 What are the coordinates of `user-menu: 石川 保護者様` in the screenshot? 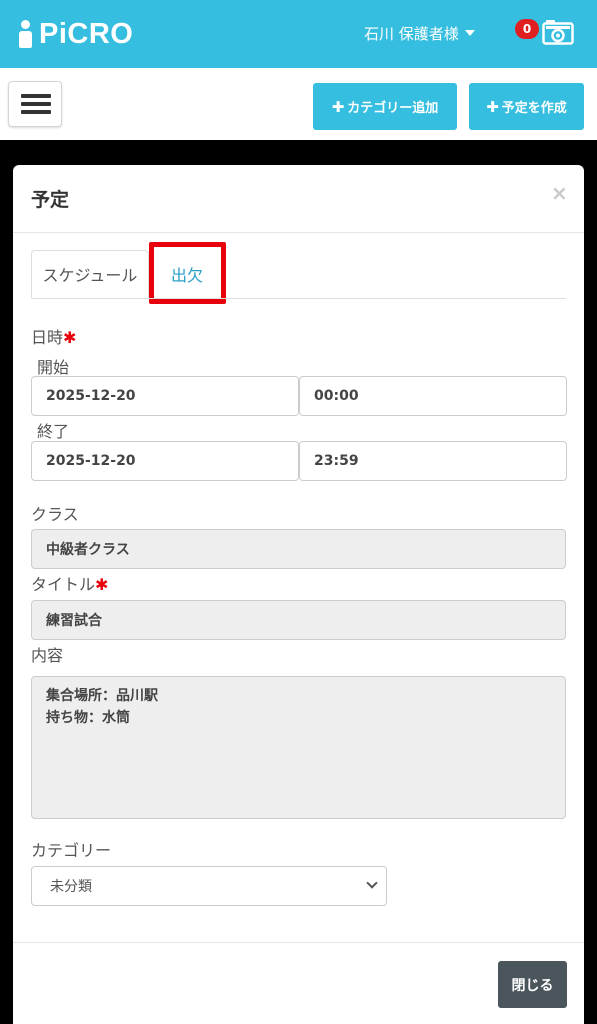 It's located at (419, 33).